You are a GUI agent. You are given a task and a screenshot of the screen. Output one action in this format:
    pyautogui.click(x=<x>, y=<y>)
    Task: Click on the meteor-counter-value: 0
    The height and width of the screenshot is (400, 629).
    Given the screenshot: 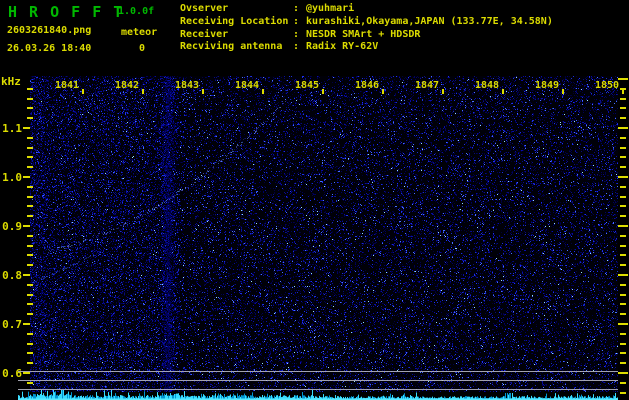 What is the action you would take?
    pyautogui.click(x=142, y=48)
    